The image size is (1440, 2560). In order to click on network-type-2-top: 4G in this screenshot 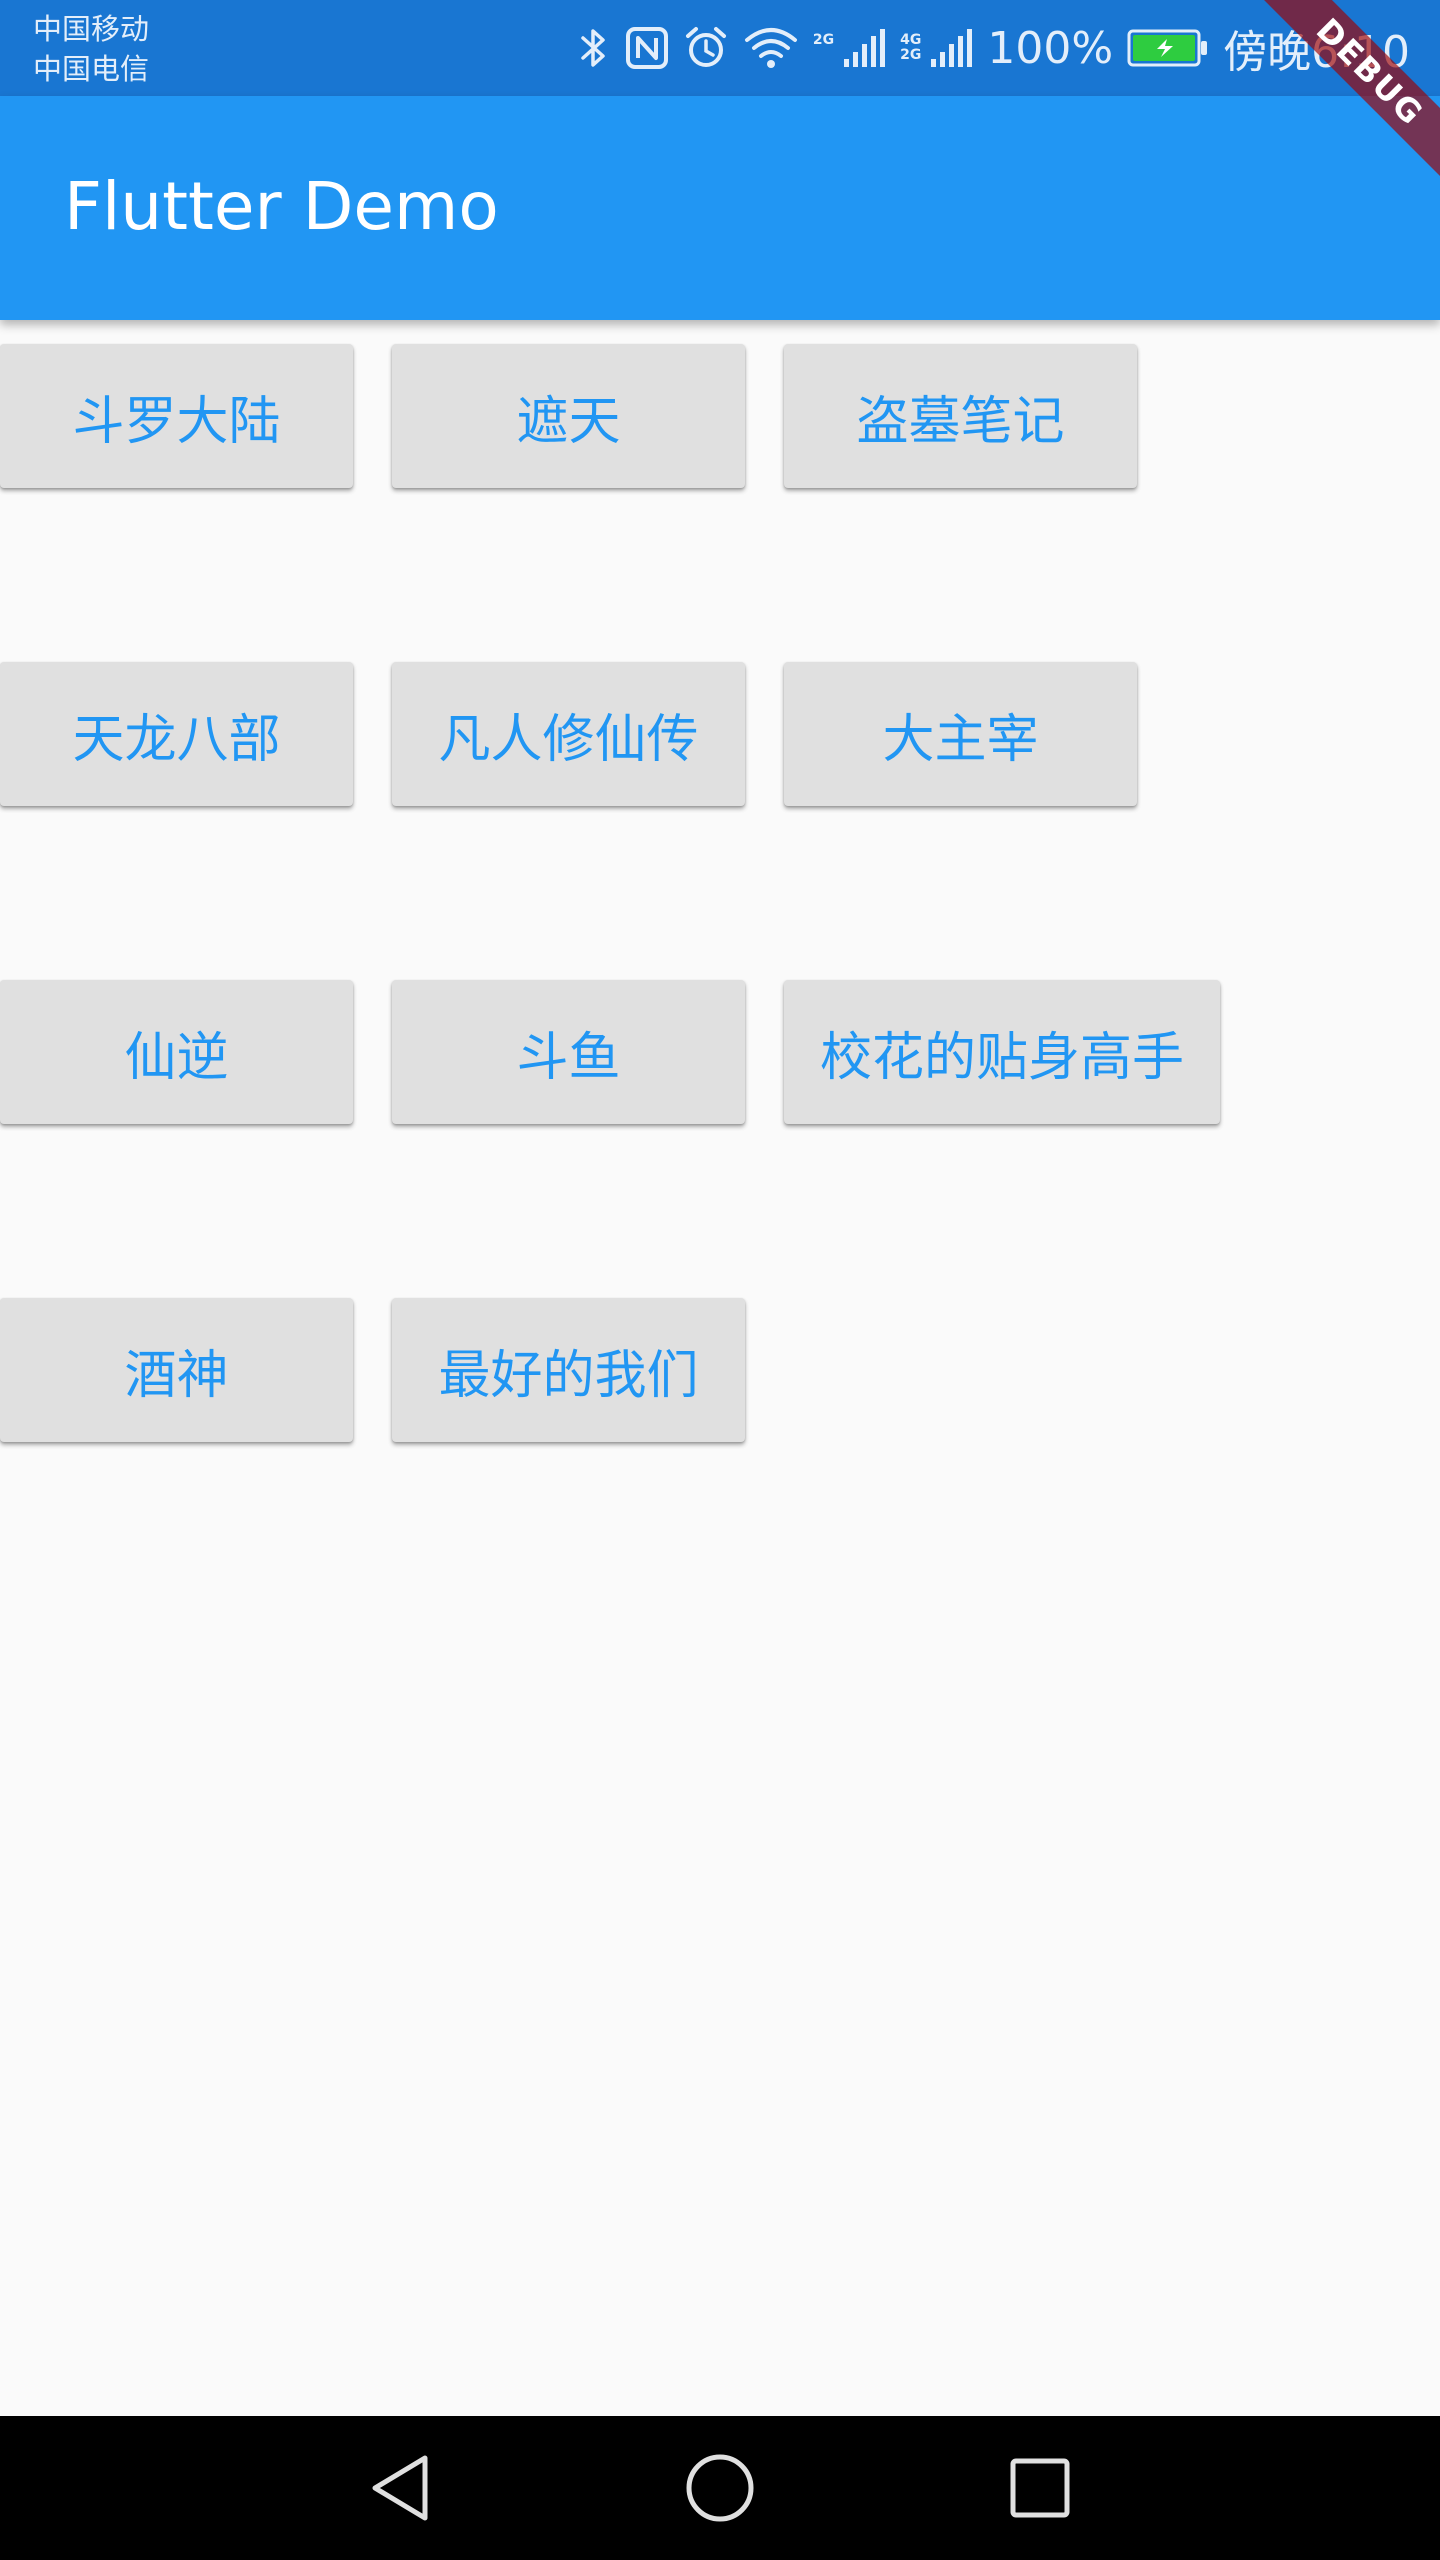, I will do `click(911, 40)`.